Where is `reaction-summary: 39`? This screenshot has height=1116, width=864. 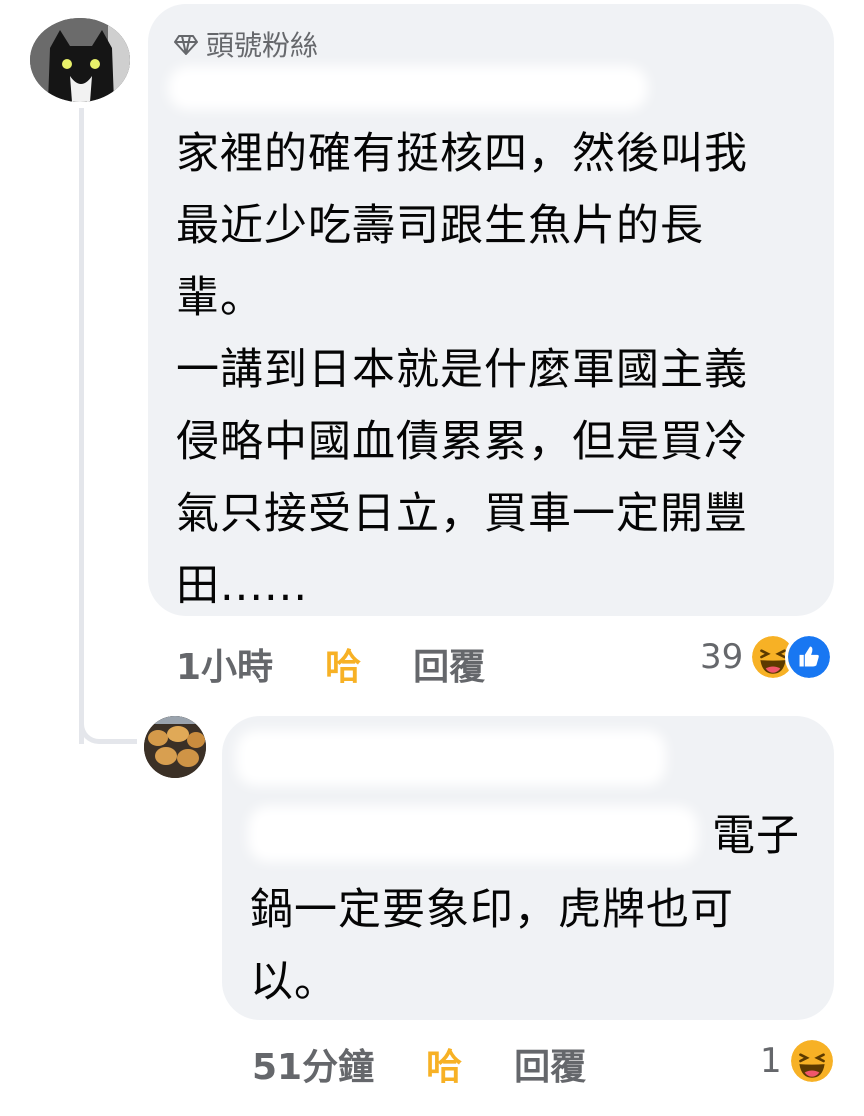
reaction-summary: 39 is located at coordinates (767, 657).